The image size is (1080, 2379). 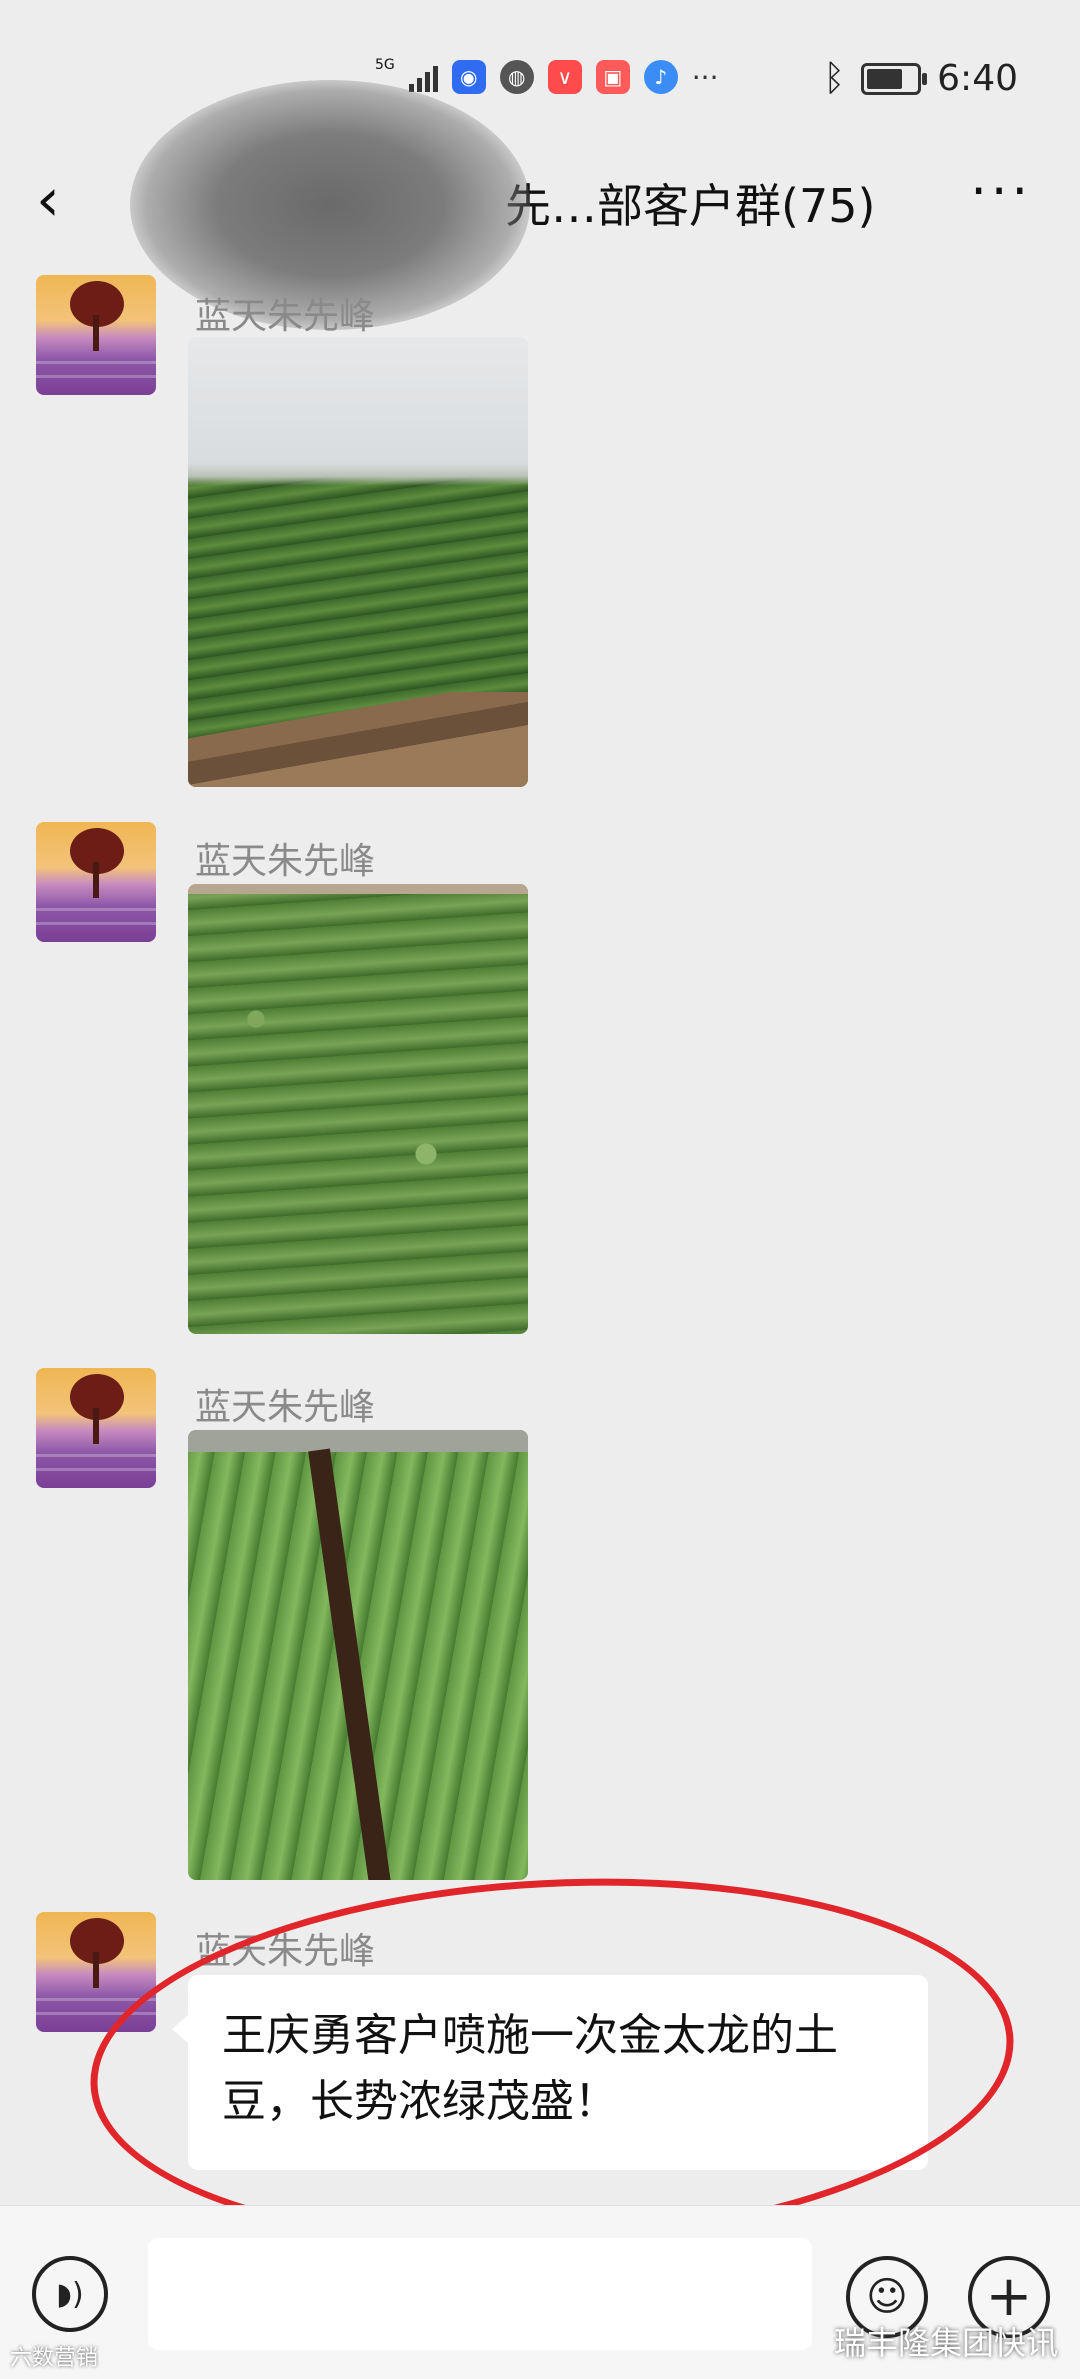 I want to click on red-app-icon: ▣, so click(x=612, y=77).